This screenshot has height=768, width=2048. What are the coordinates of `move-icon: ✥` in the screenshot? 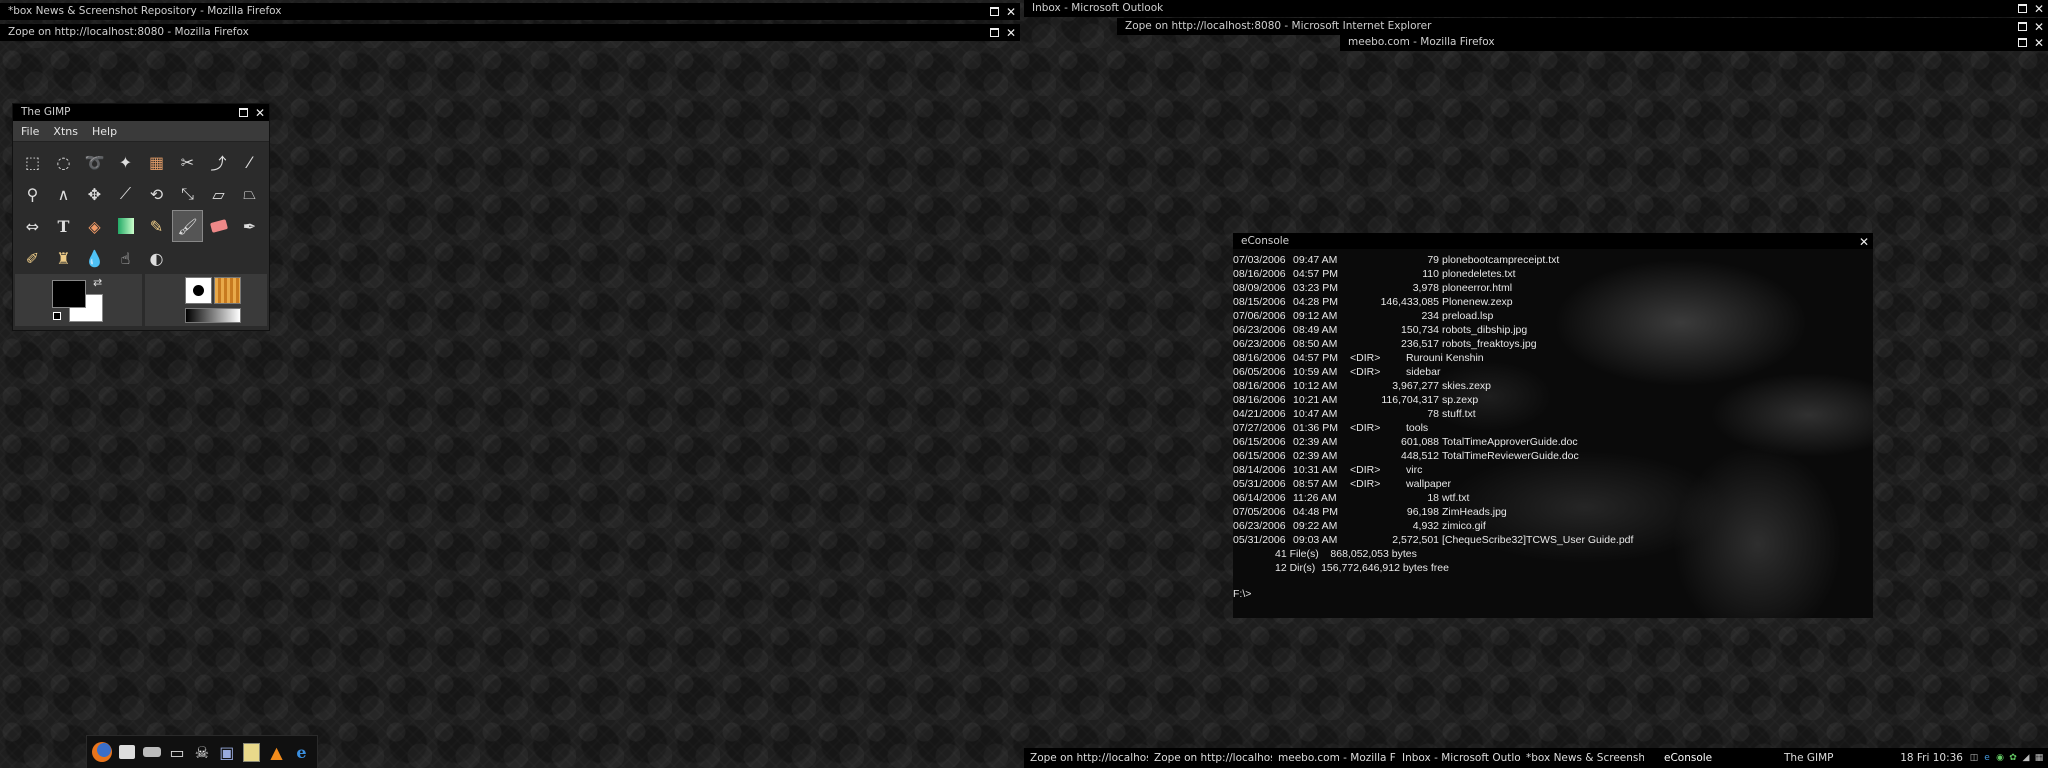 It's located at (94, 194).